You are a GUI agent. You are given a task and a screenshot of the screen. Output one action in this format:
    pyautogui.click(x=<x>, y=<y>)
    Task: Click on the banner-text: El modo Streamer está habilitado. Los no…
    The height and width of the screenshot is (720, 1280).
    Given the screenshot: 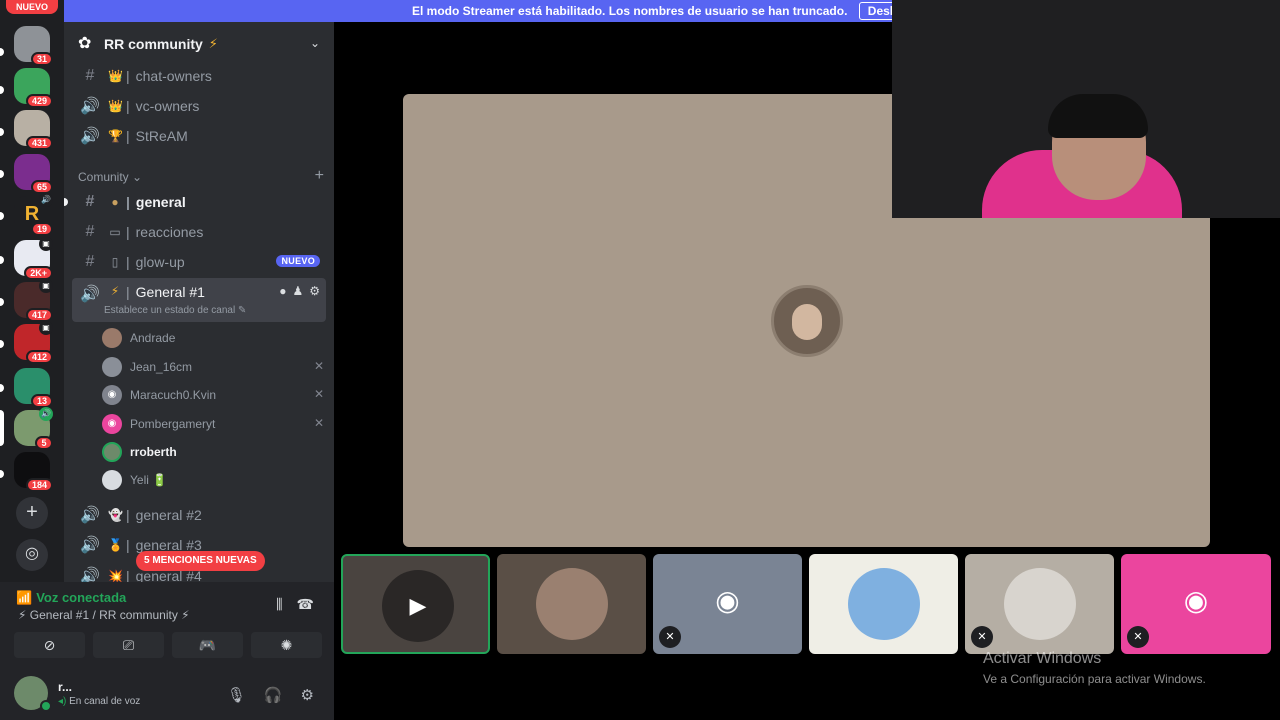 What is the action you would take?
    pyautogui.click(x=630, y=11)
    